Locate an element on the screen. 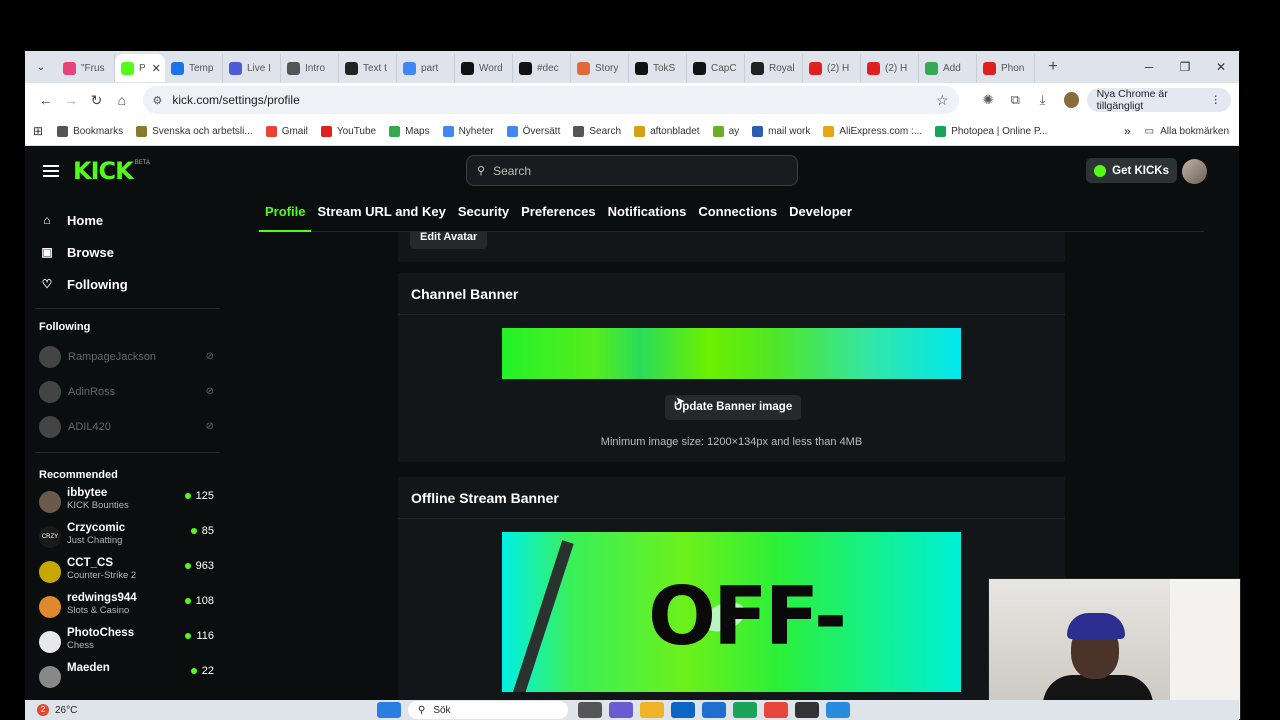 The width and height of the screenshot is (1280, 720). browser-tab: "Frus is located at coordinates (86, 68).